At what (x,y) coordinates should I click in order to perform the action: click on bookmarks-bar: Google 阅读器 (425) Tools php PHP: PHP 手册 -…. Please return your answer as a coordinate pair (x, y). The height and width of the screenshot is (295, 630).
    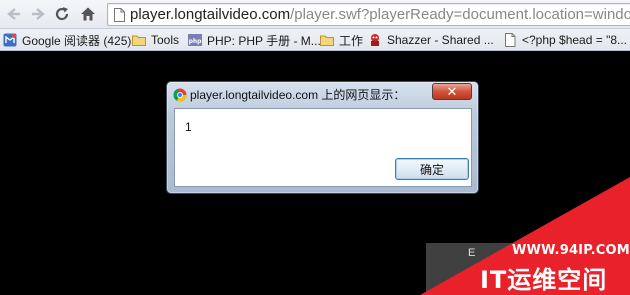
    Looking at the image, I should click on (315, 40).